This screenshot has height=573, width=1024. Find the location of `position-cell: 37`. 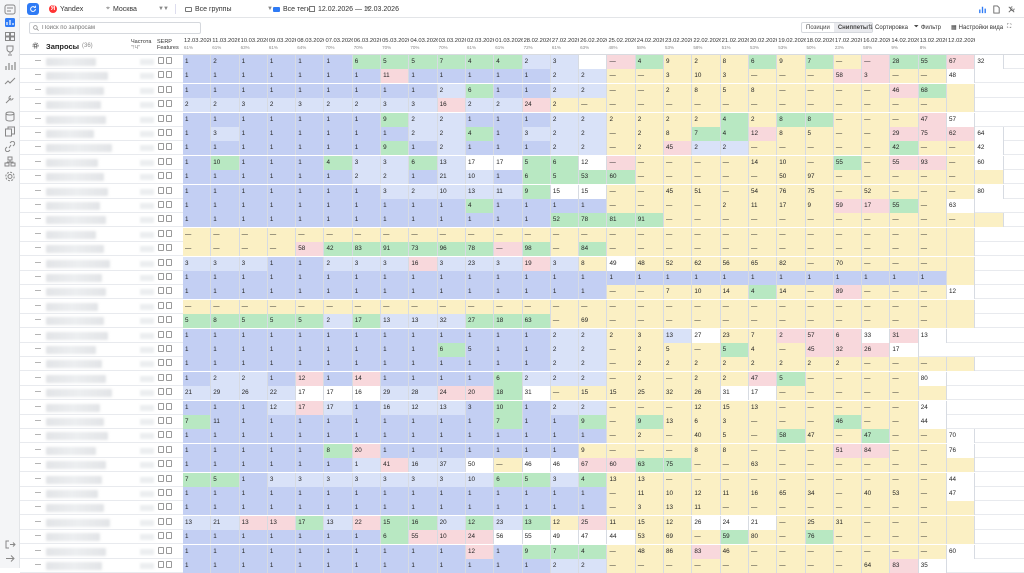

position-cell: 37 is located at coordinates (451, 465).